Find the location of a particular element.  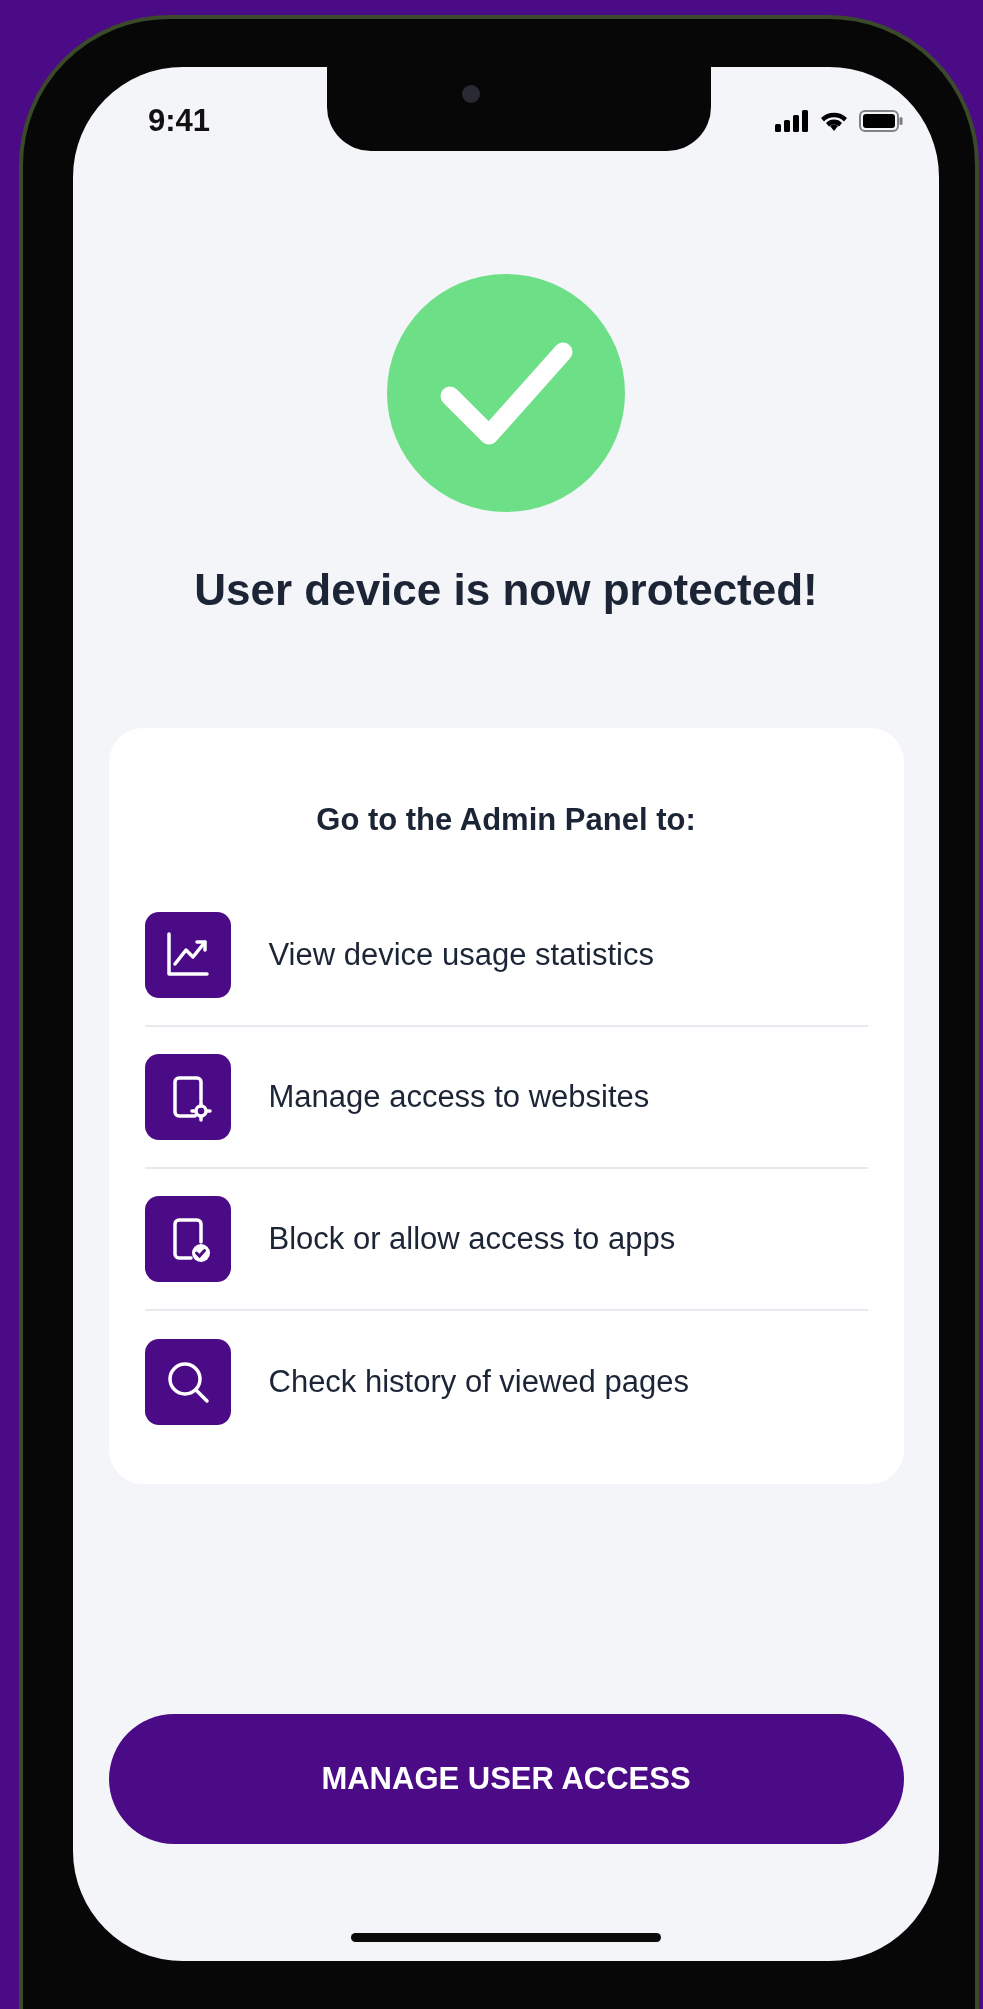

feature-label: Manage access to websites is located at coordinates (459, 1097).